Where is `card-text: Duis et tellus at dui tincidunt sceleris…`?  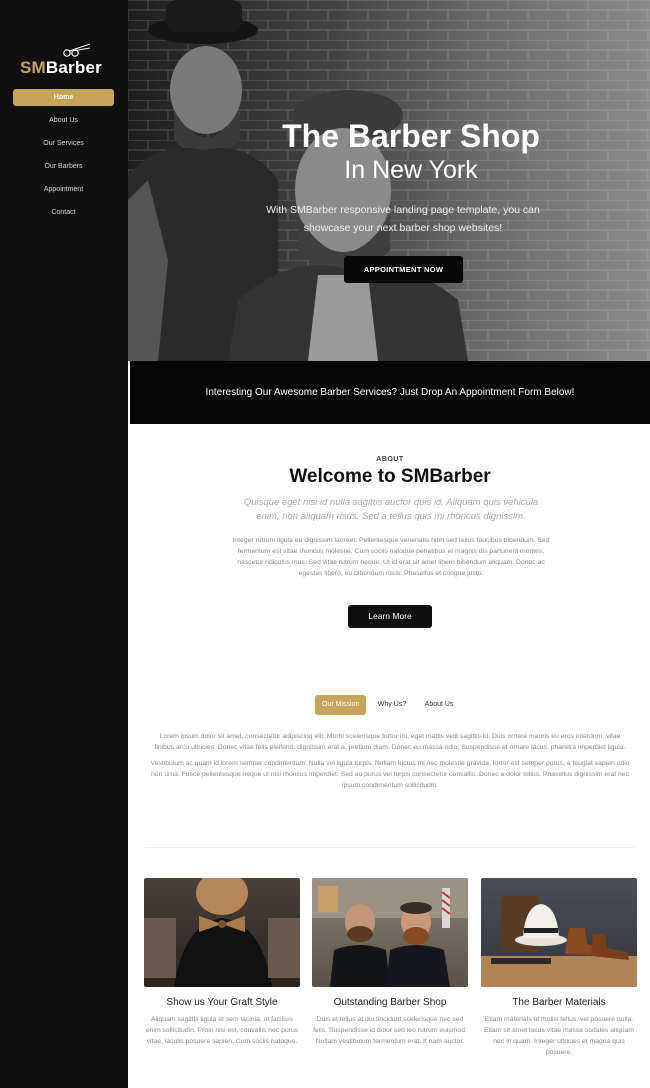 card-text: Duis et tellus at dui tincidunt sceleris… is located at coordinates (390, 1030).